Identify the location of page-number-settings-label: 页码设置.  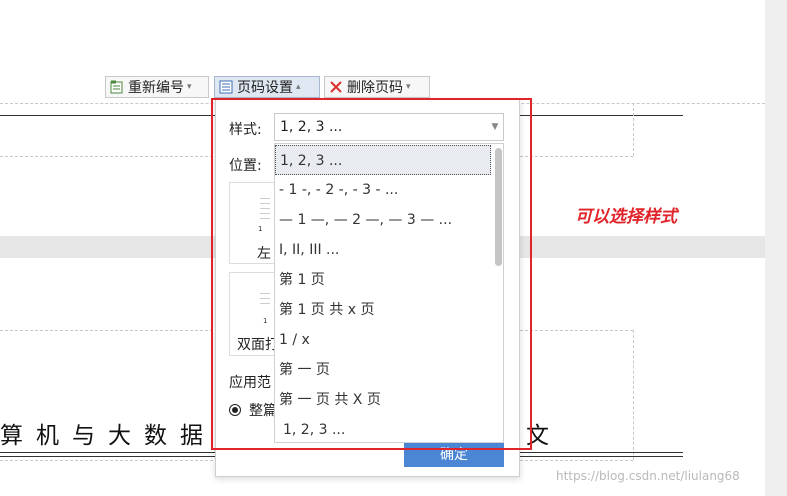
(265, 88).